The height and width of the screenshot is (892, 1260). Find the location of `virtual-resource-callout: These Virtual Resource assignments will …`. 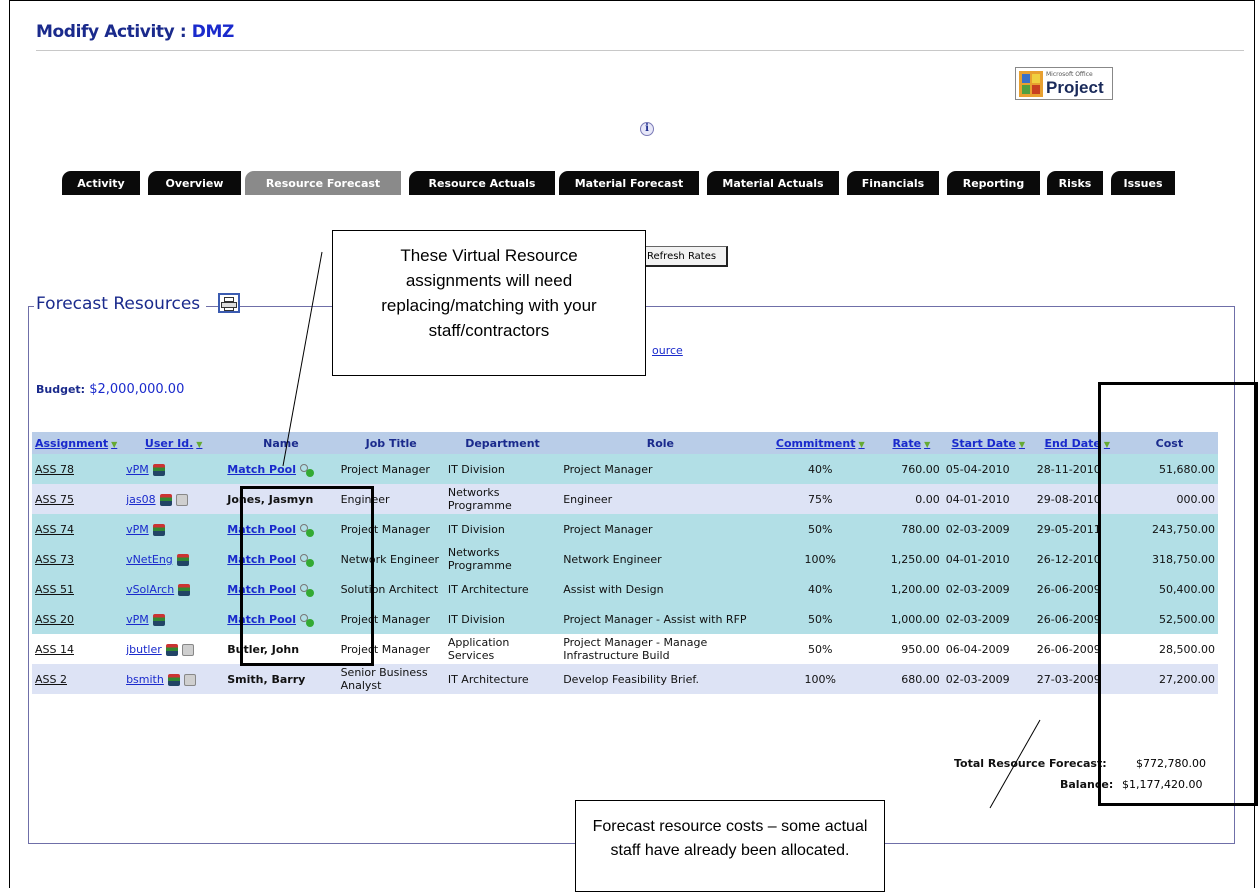

virtual-resource-callout: These Virtual Resource assignments will … is located at coordinates (489, 303).